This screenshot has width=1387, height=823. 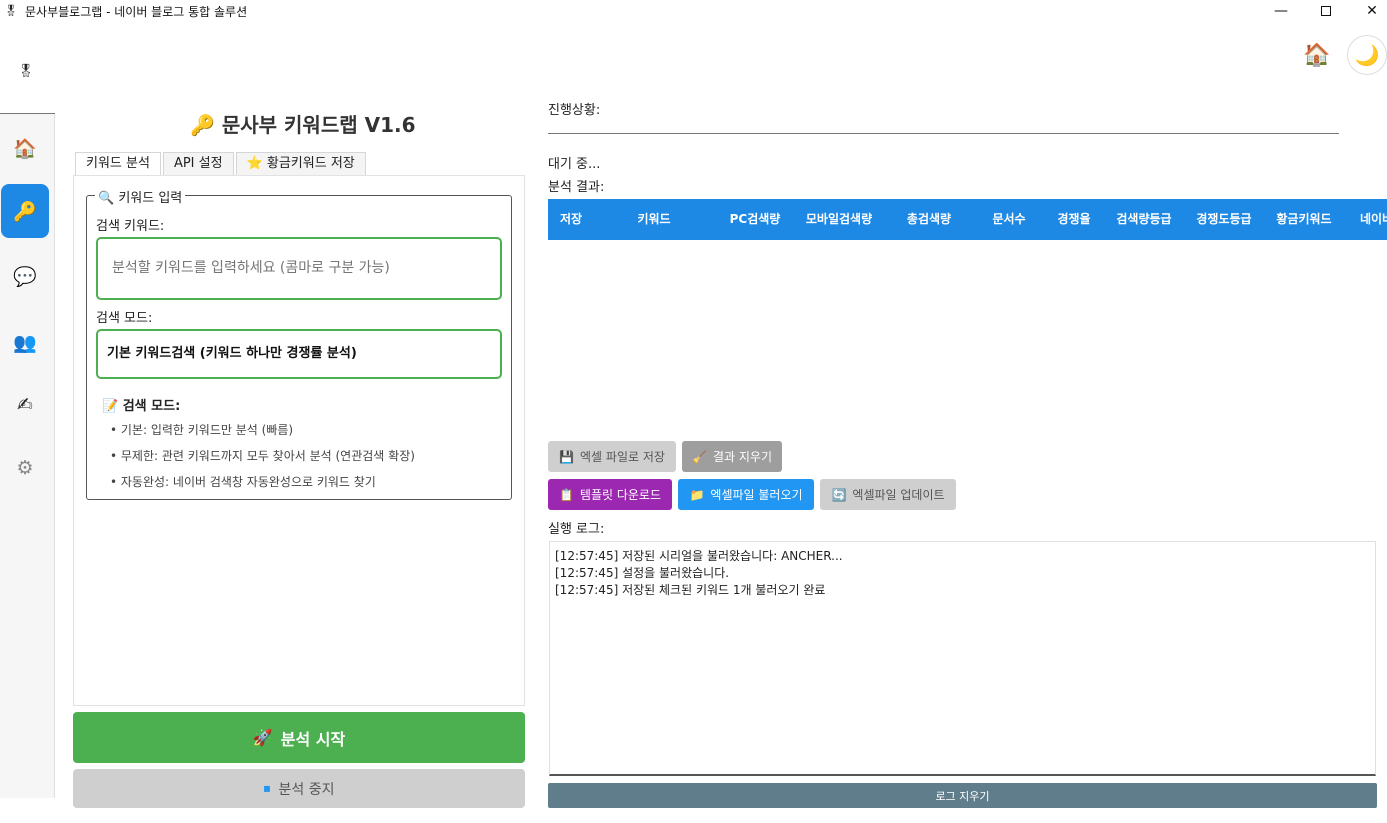 What do you see at coordinates (118, 163) in the screenshot?
I see `tab-keyword-analysis: 키워드 분석` at bounding box center [118, 163].